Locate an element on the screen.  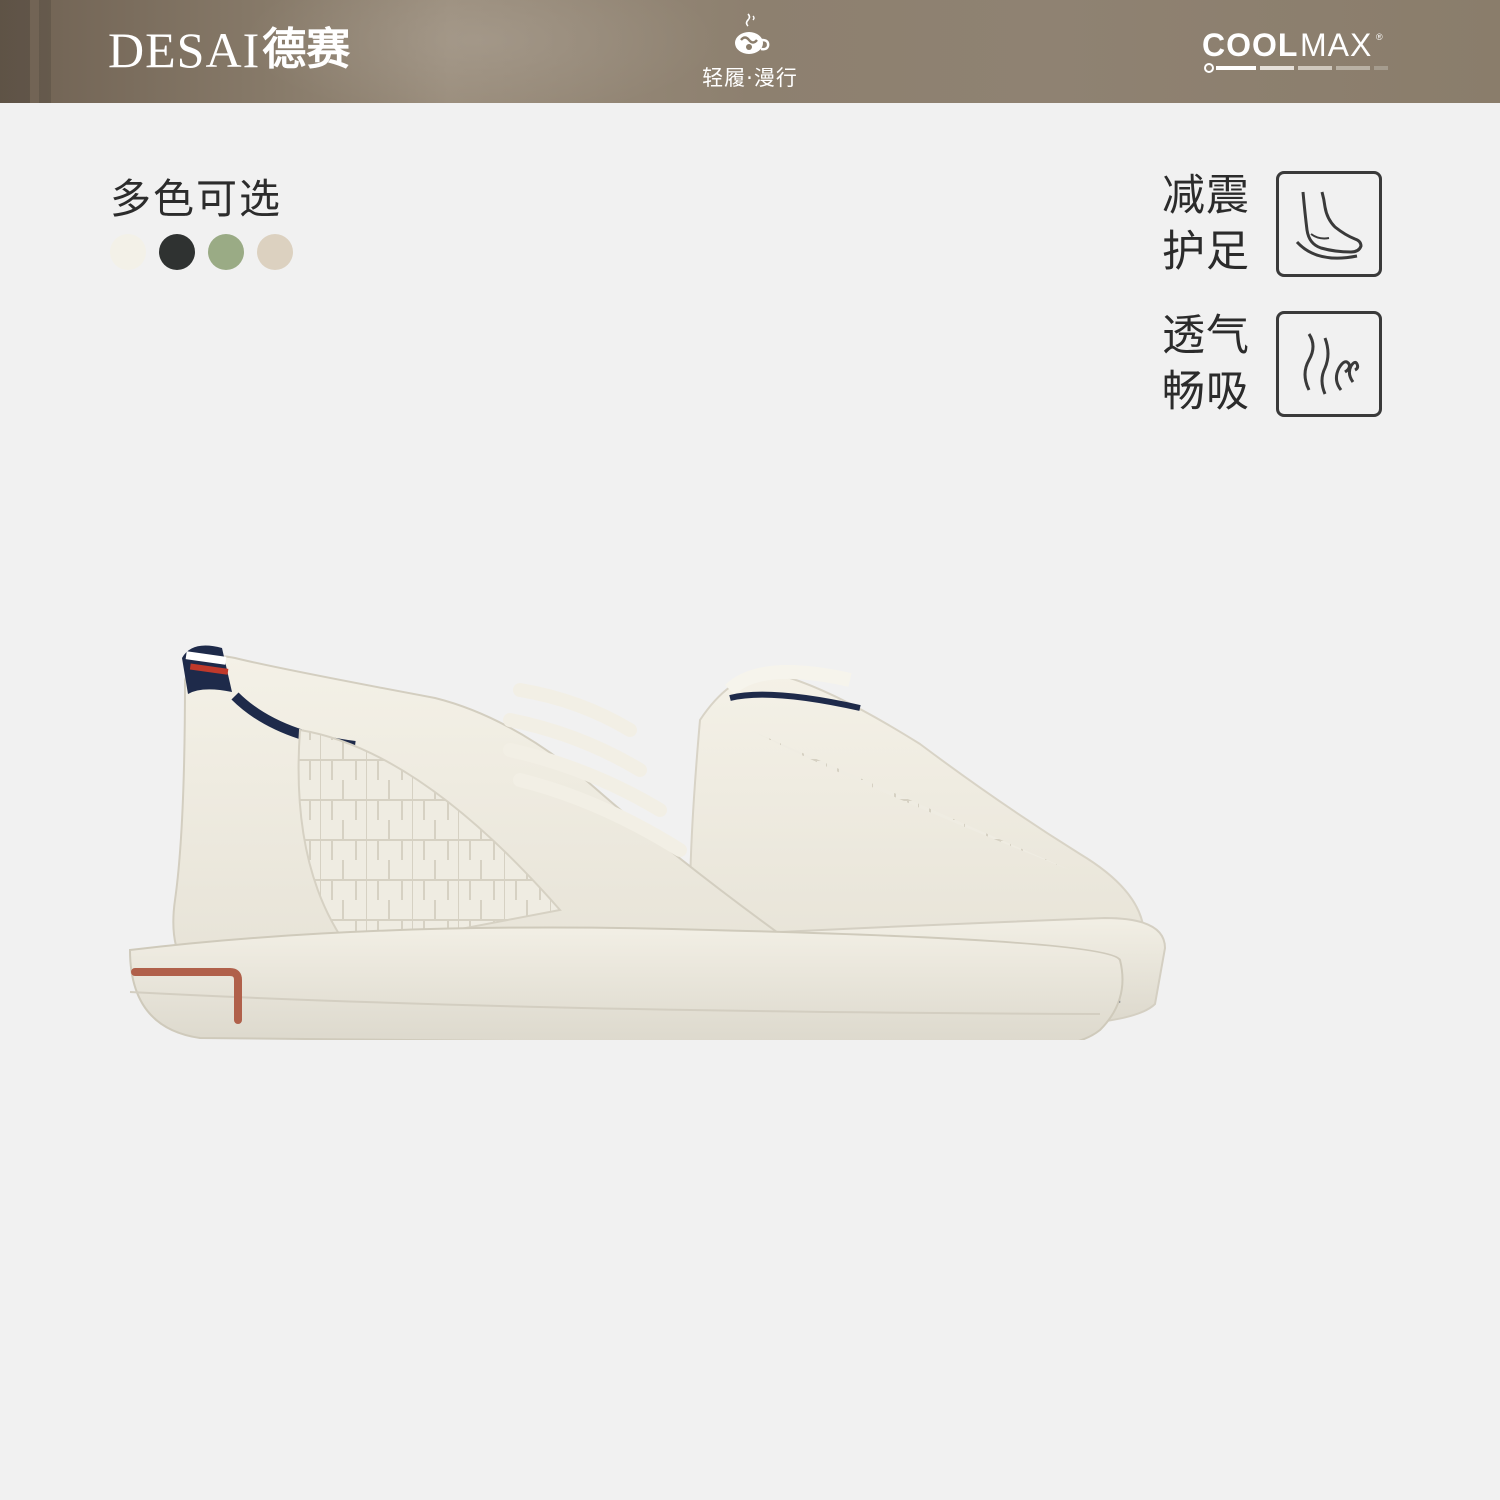
coolmax-logo: COOL MAX ® is located at coordinates (1295, 50).